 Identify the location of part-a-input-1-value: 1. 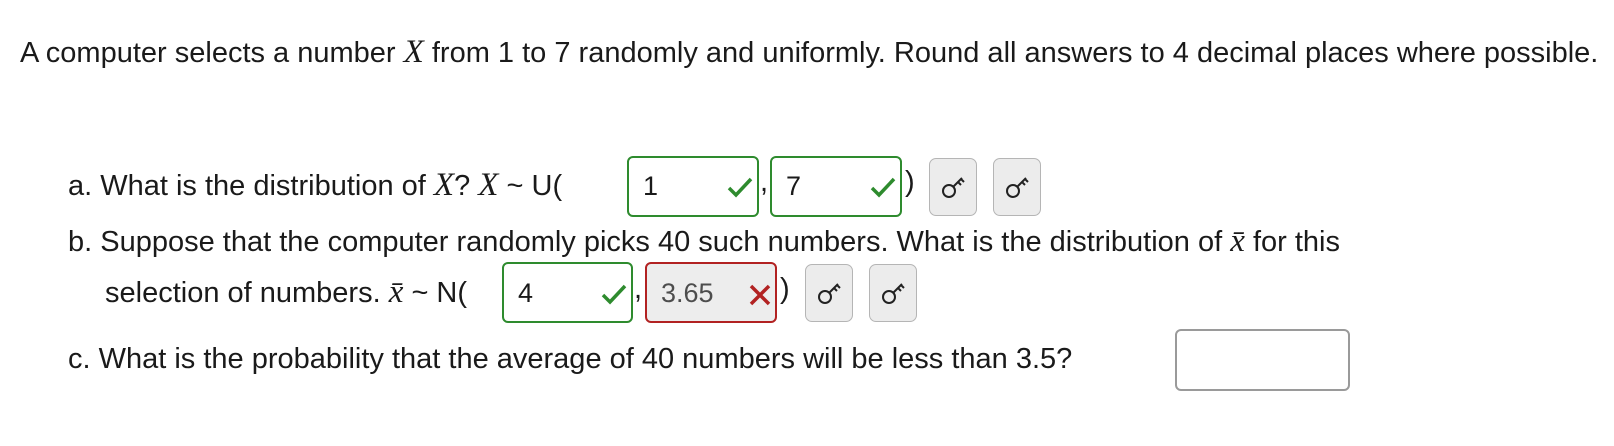
(651, 186).